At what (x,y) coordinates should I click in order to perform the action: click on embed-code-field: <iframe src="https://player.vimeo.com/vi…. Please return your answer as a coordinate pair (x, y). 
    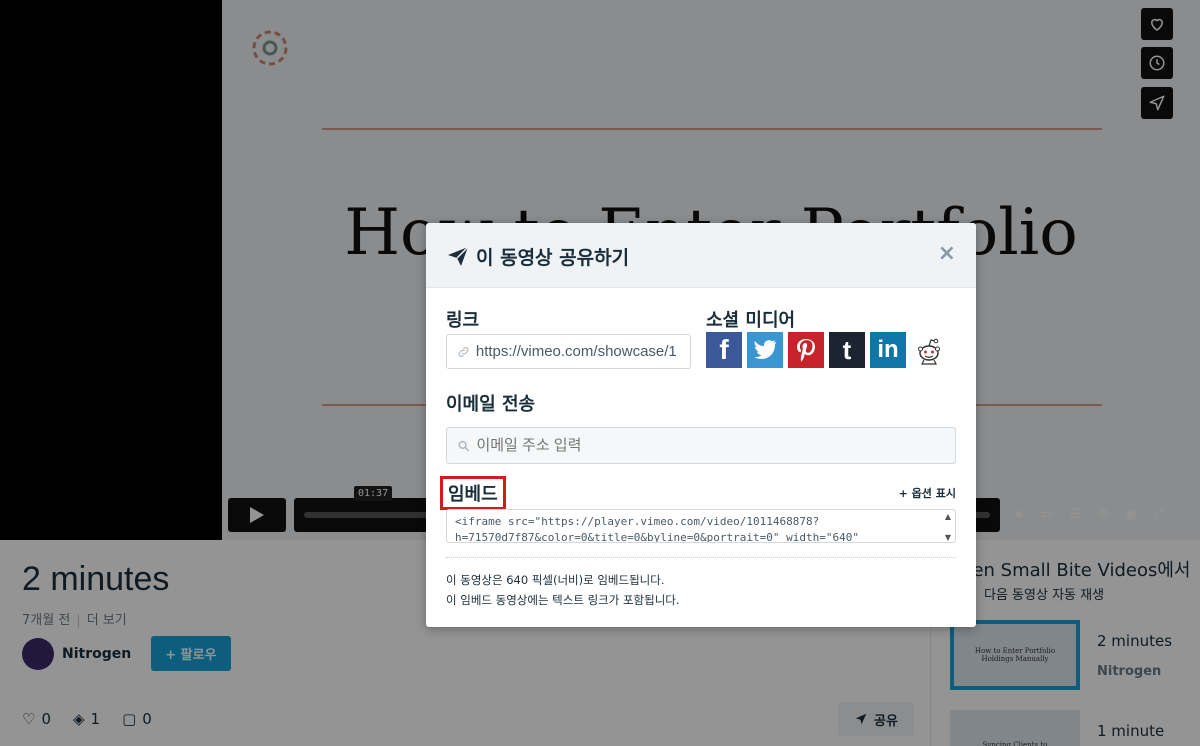
    Looking at the image, I should click on (701, 526).